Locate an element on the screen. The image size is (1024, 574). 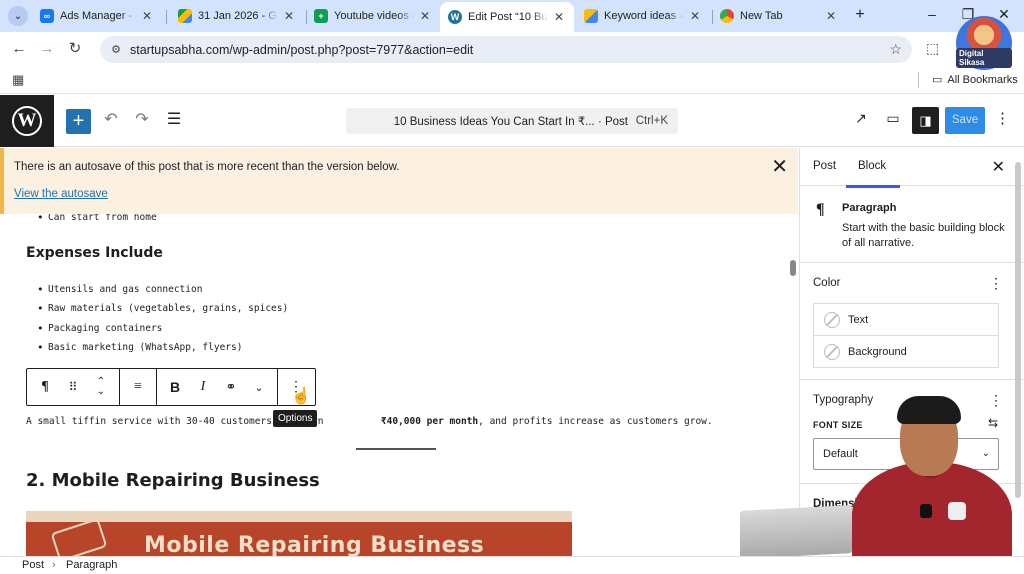
close-notice-icon: ✕ is located at coordinates (779, 167).